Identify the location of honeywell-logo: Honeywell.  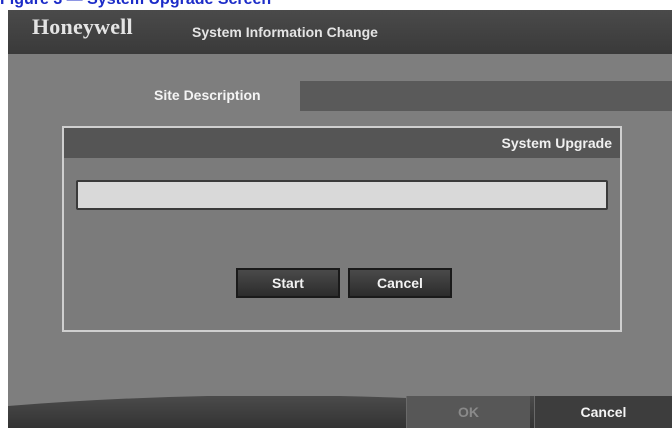
(82, 26).